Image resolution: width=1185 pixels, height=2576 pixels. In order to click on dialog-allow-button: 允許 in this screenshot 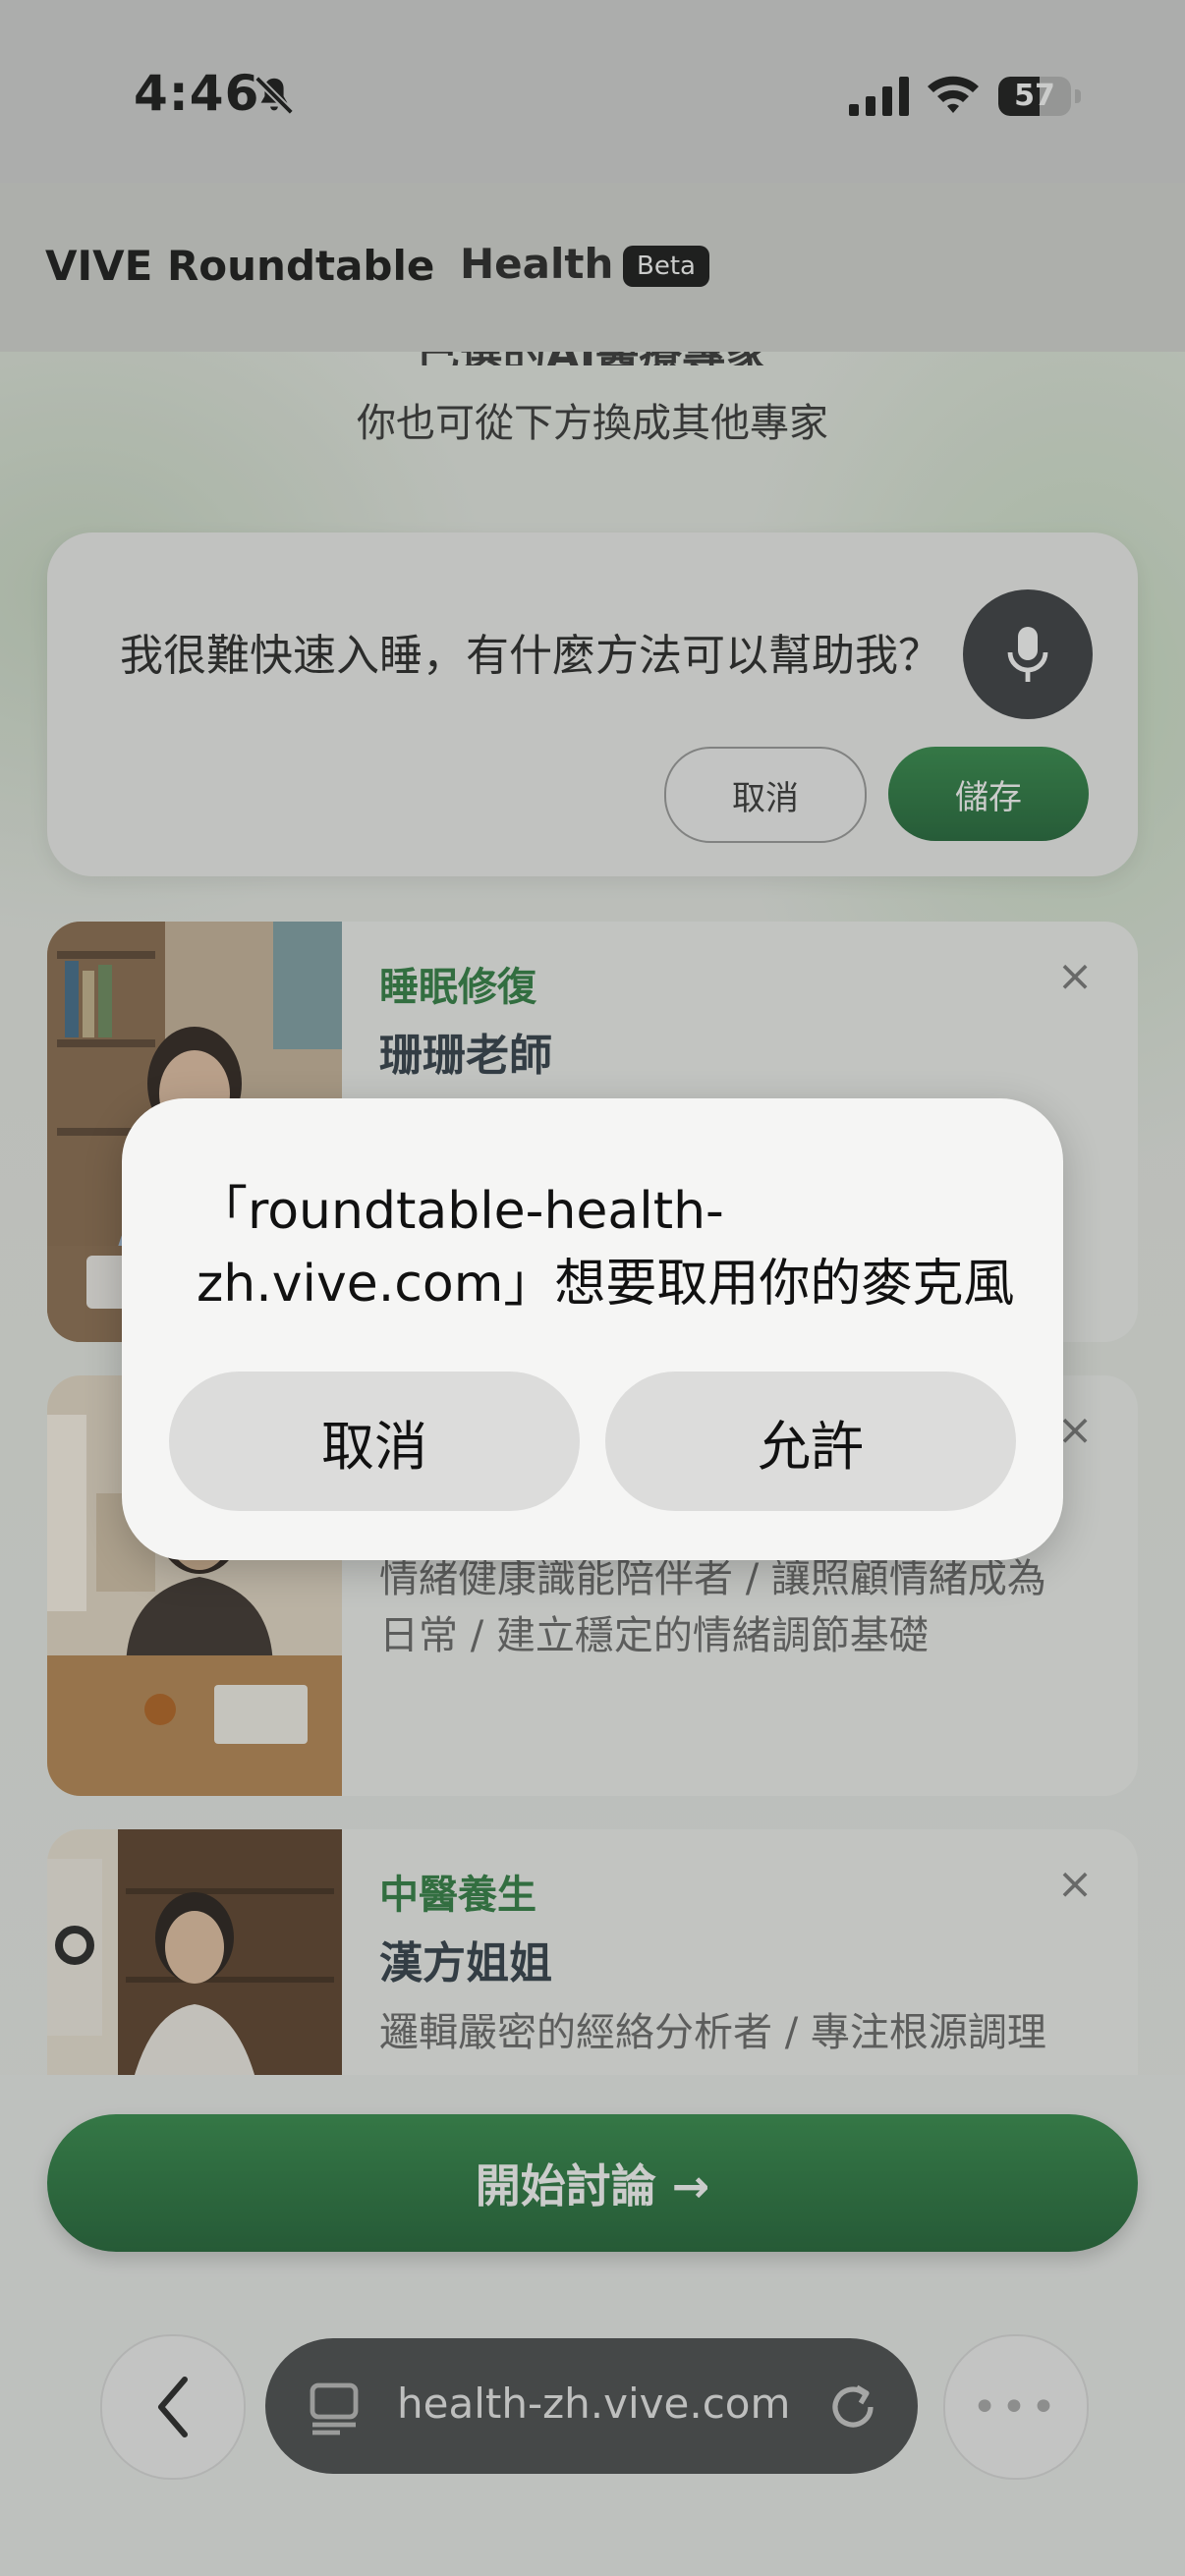, I will do `click(811, 1441)`.